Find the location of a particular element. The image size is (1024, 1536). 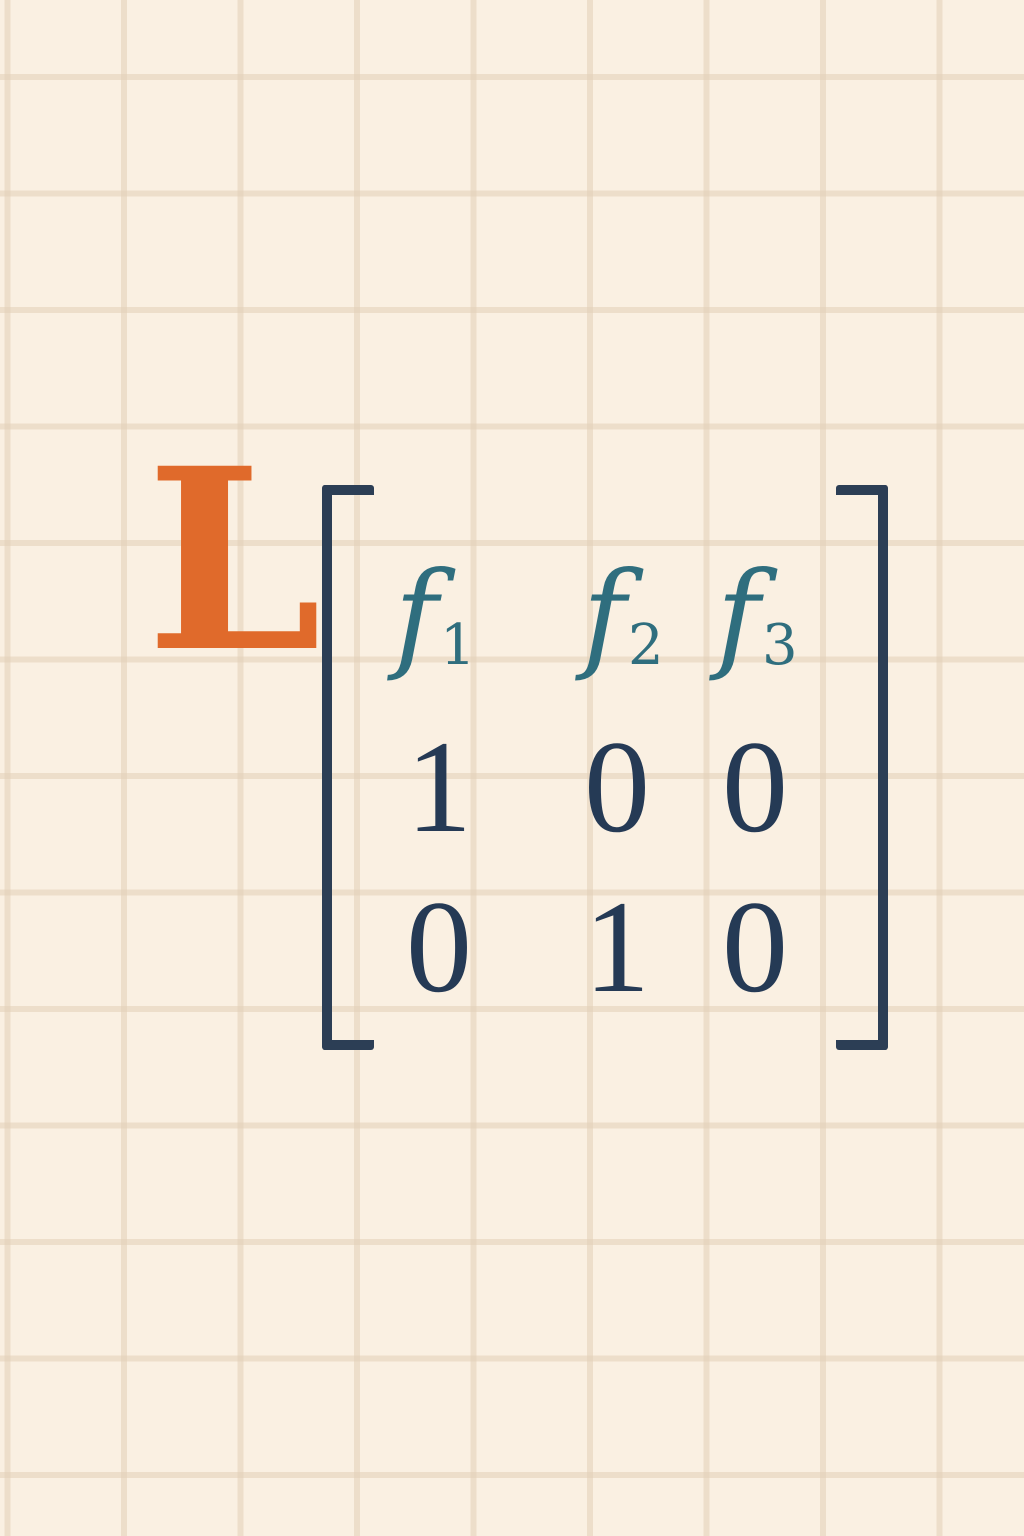

operator-label: L is located at coordinates (234, 560).